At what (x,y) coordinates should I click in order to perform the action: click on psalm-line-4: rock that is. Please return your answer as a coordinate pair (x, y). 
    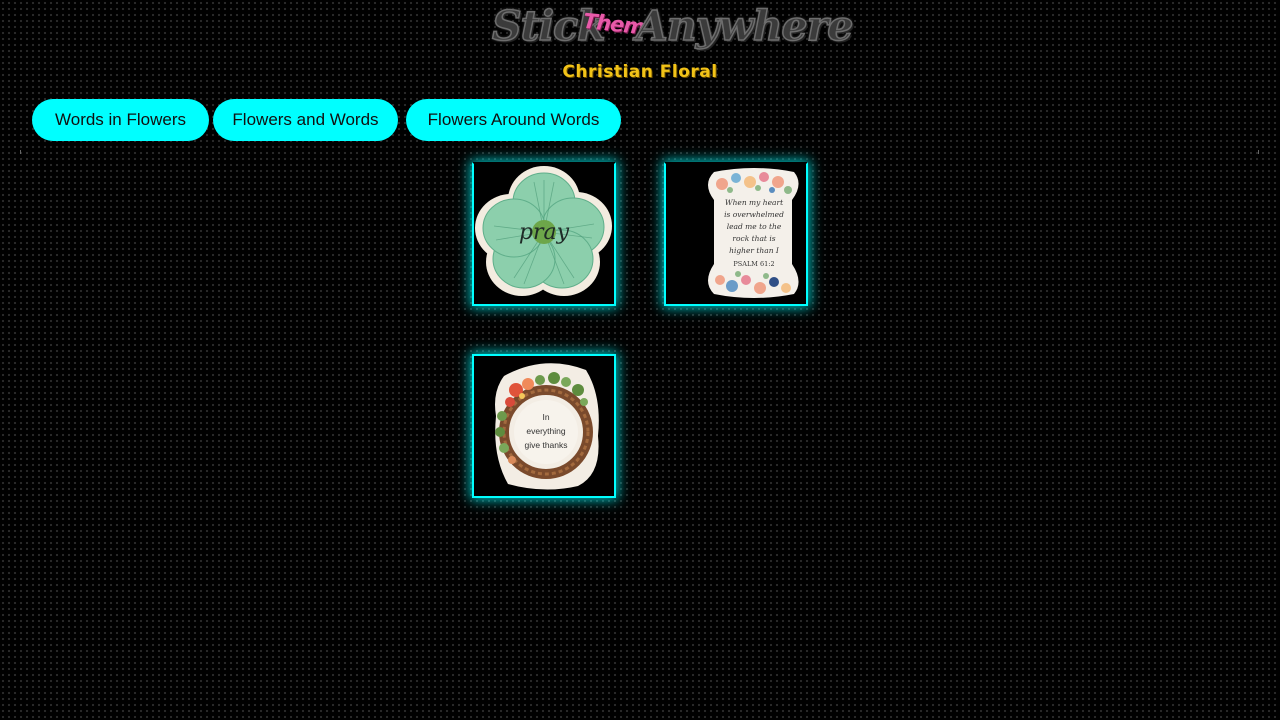
    Looking at the image, I should click on (753, 238).